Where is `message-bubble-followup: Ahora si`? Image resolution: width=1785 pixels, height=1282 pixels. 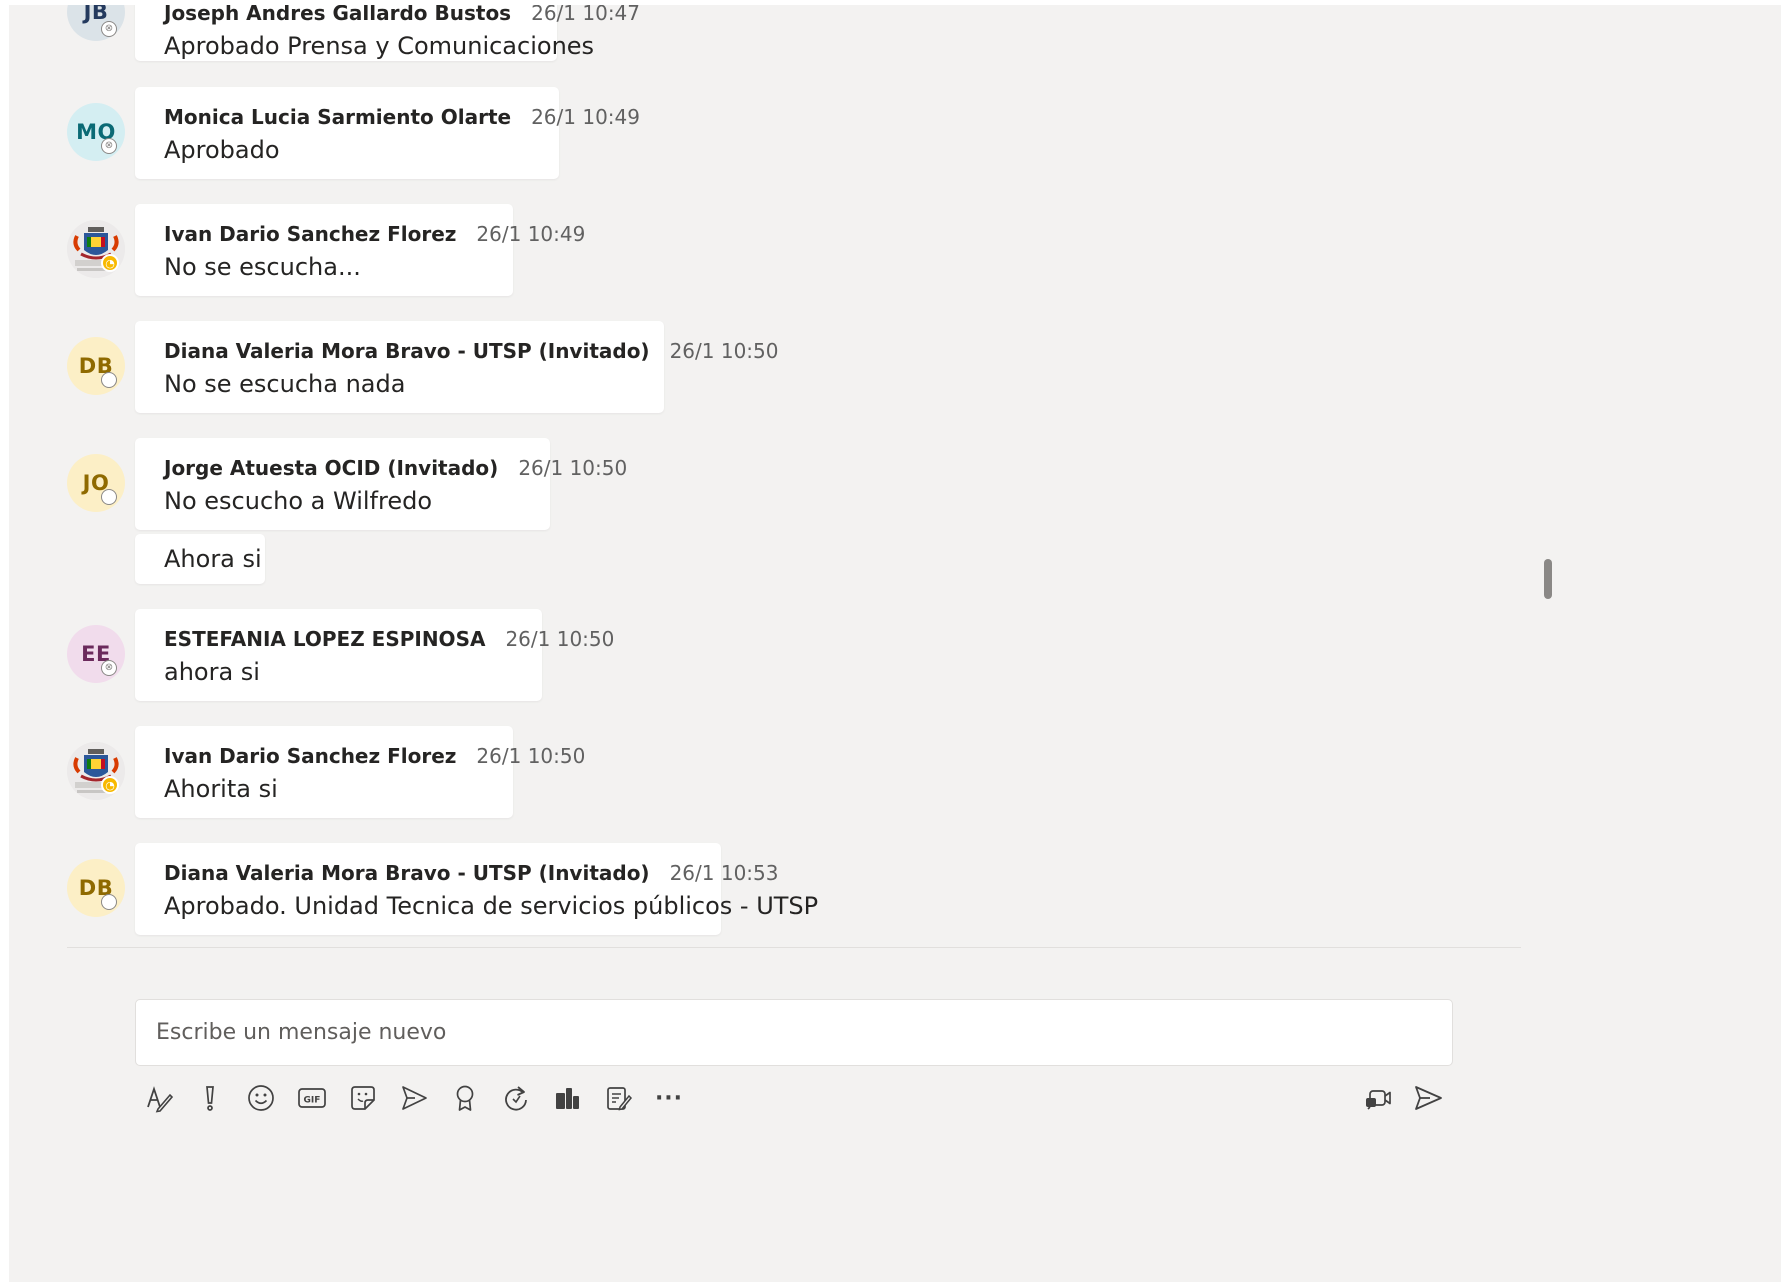
message-bubble-followup: Ahora si is located at coordinates (200, 559).